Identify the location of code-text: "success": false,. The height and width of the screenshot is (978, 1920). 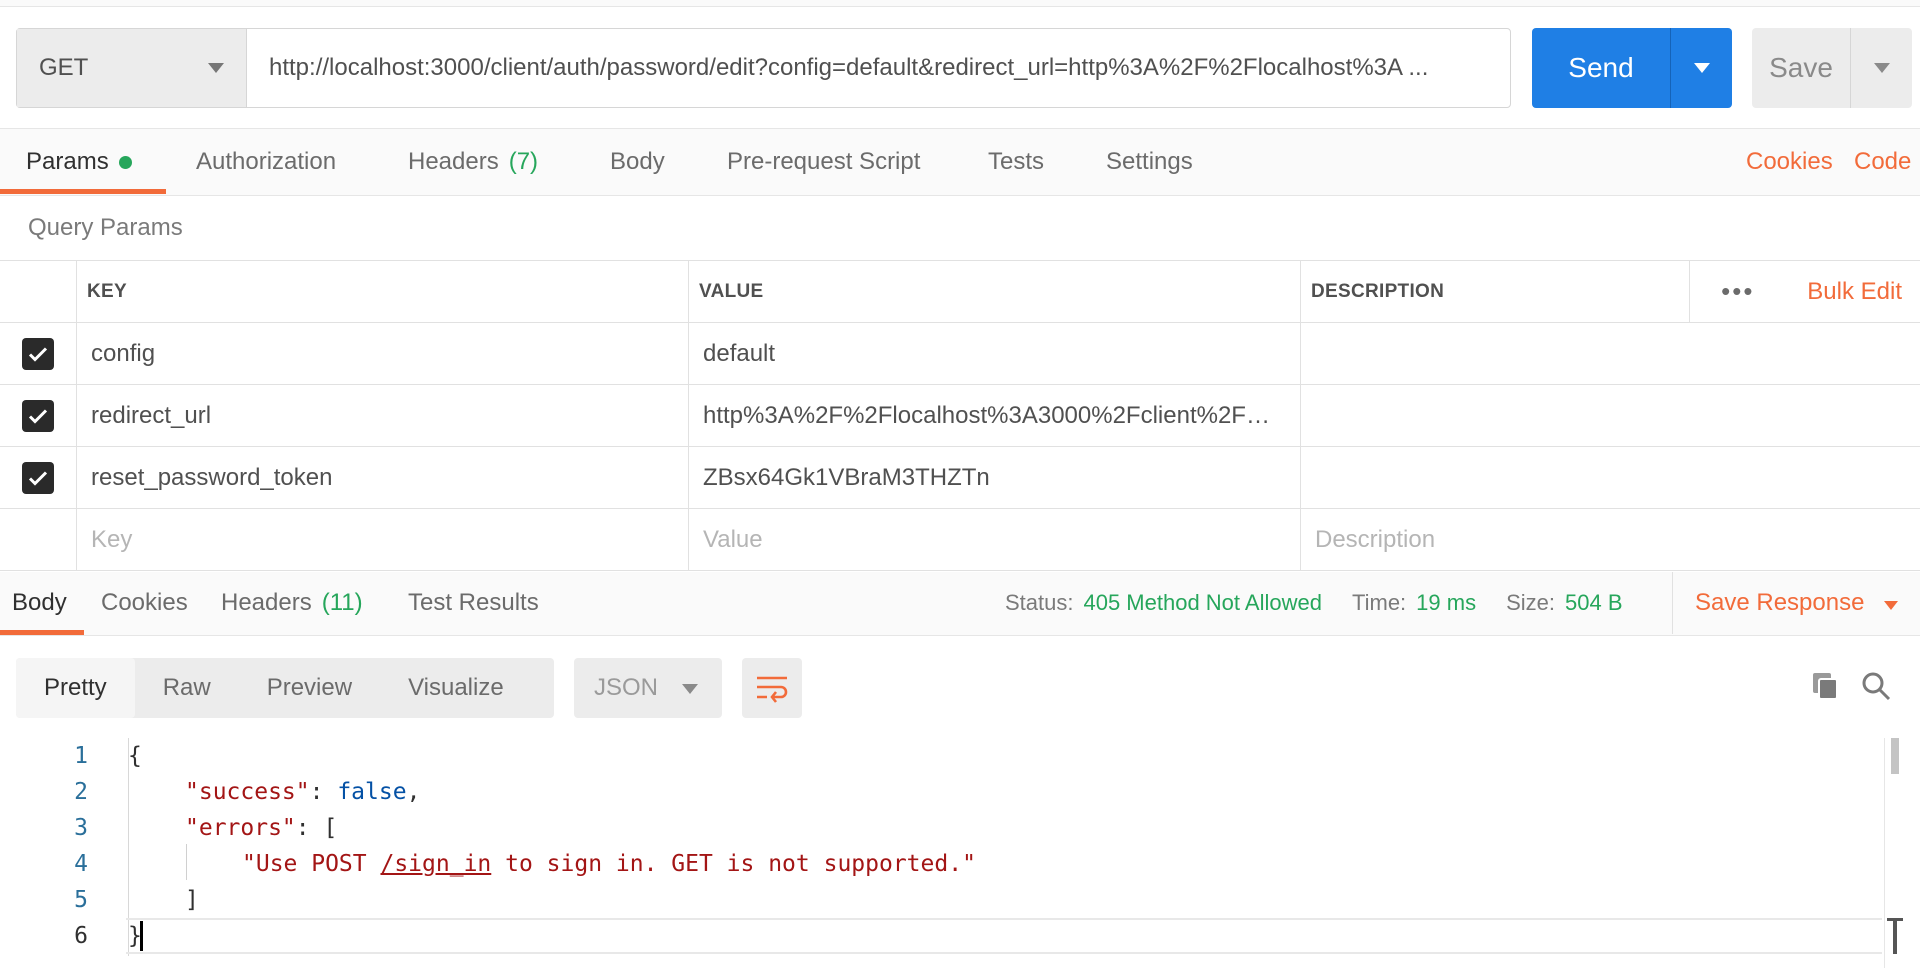
(302, 792).